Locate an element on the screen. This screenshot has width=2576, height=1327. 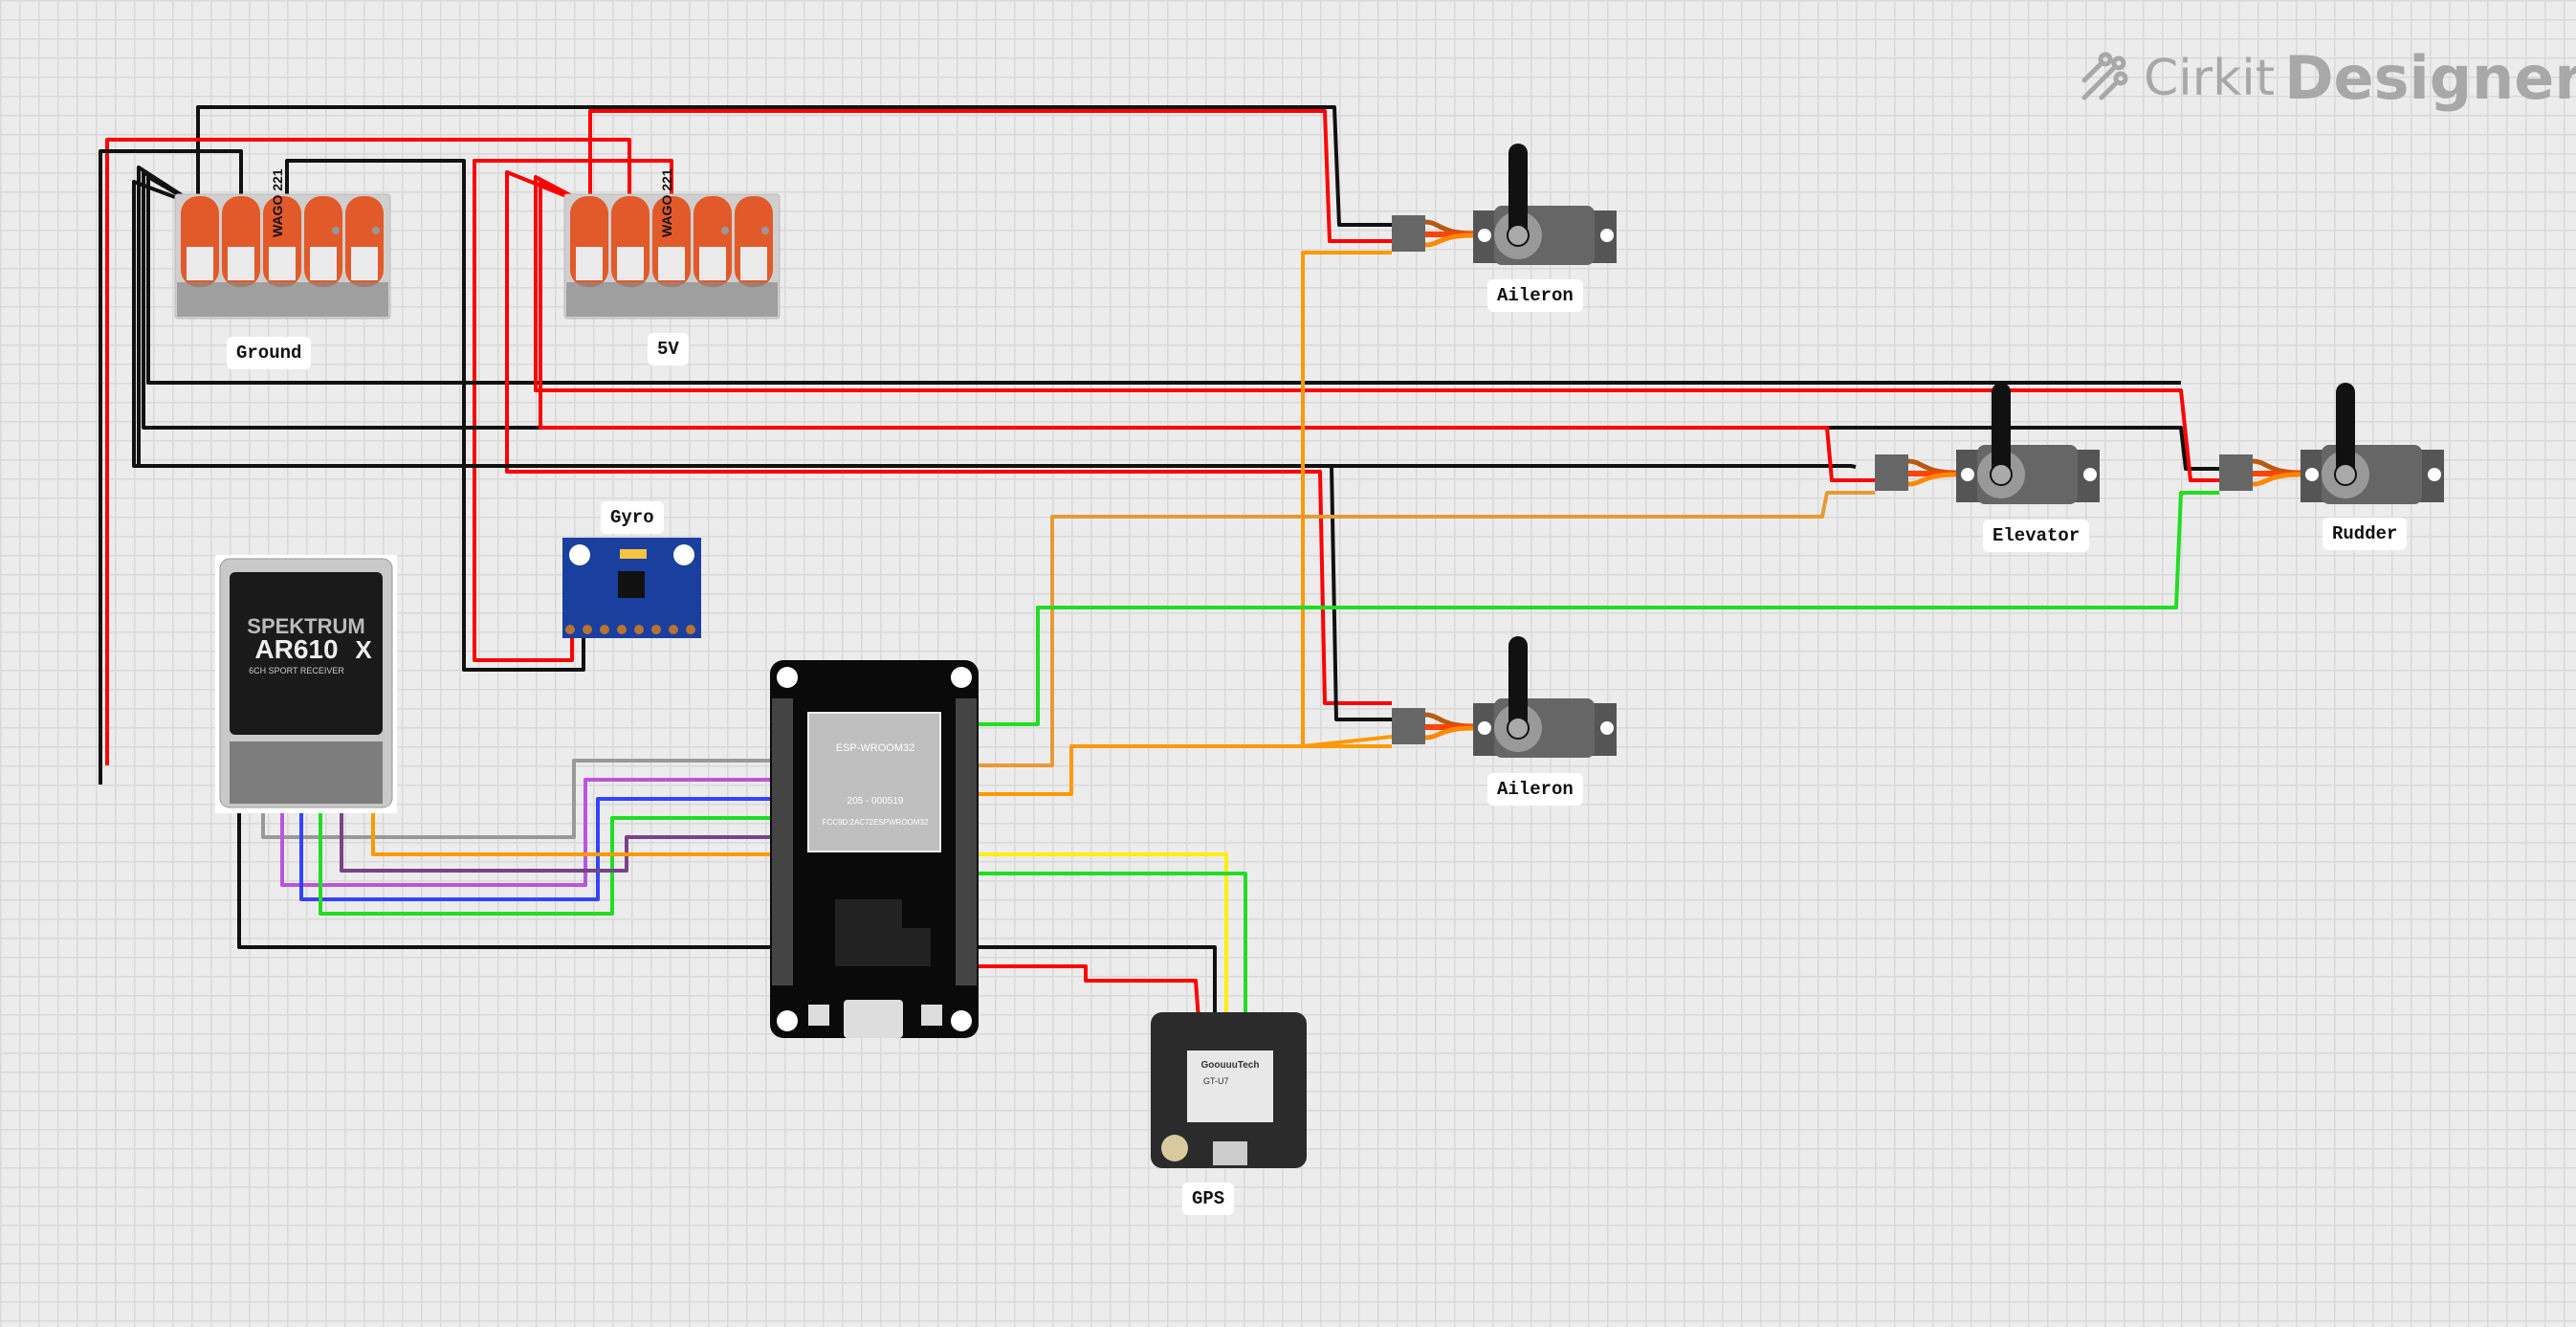
servo-elevator is located at coordinates (1988, 443).